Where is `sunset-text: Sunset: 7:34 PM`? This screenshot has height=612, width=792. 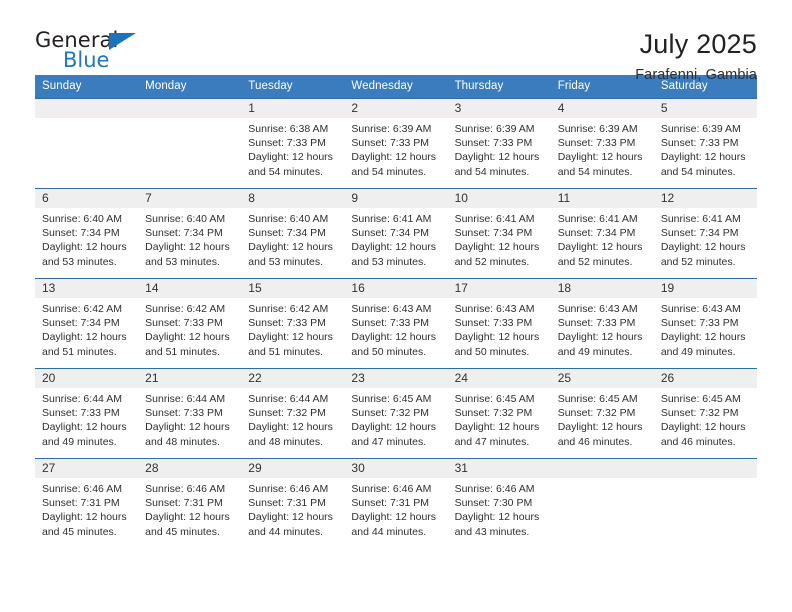 sunset-text: Sunset: 7:34 PM is located at coordinates (81, 323).